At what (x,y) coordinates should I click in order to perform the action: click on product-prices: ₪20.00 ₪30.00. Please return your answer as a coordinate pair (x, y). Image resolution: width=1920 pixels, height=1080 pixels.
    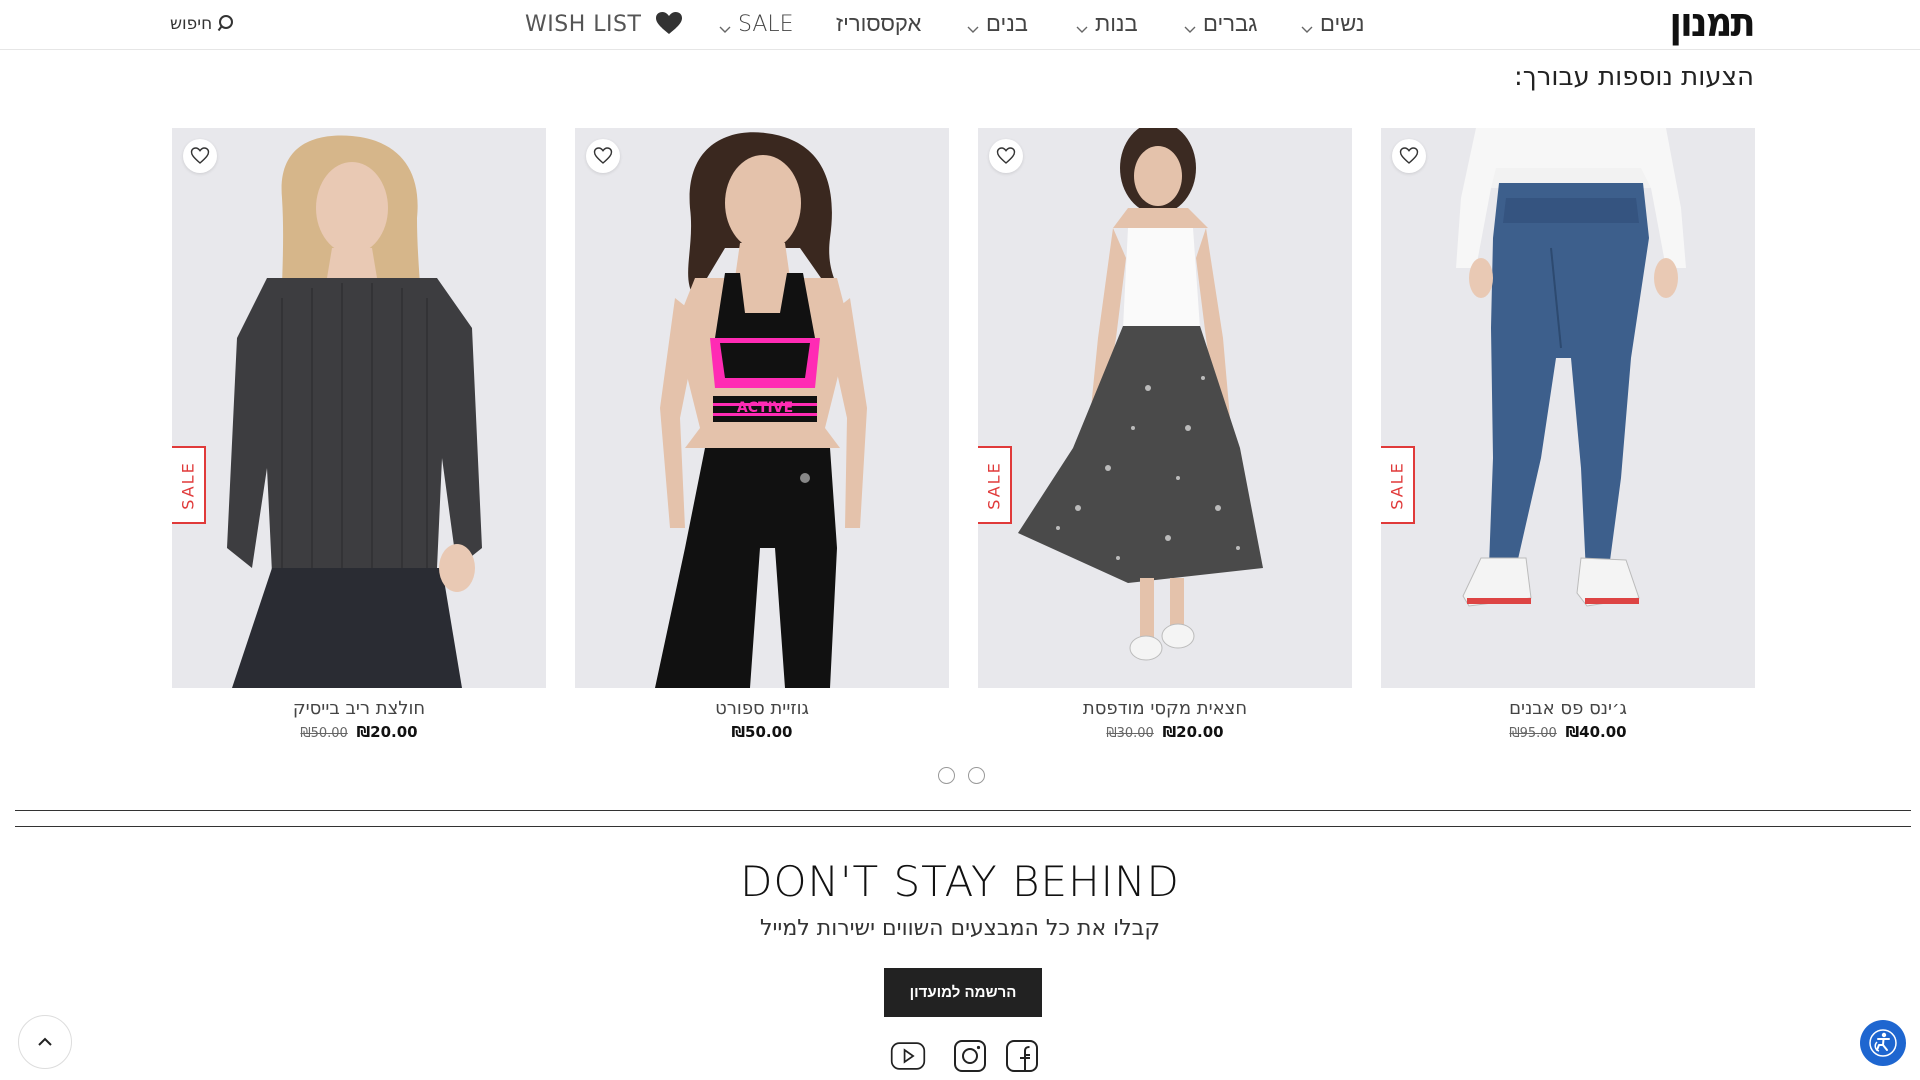
    Looking at the image, I should click on (1165, 732).